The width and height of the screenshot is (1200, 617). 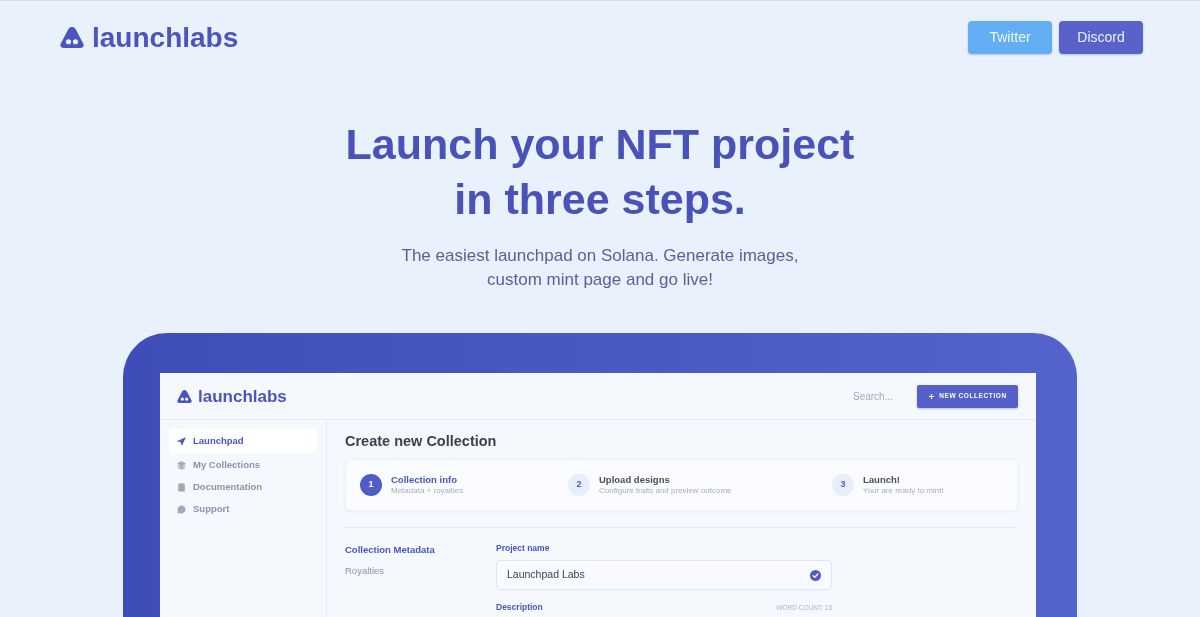 What do you see at coordinates (181, 509) in the screenshot?
I see `chat-bubble-icon` at bounding box center [181, 509].